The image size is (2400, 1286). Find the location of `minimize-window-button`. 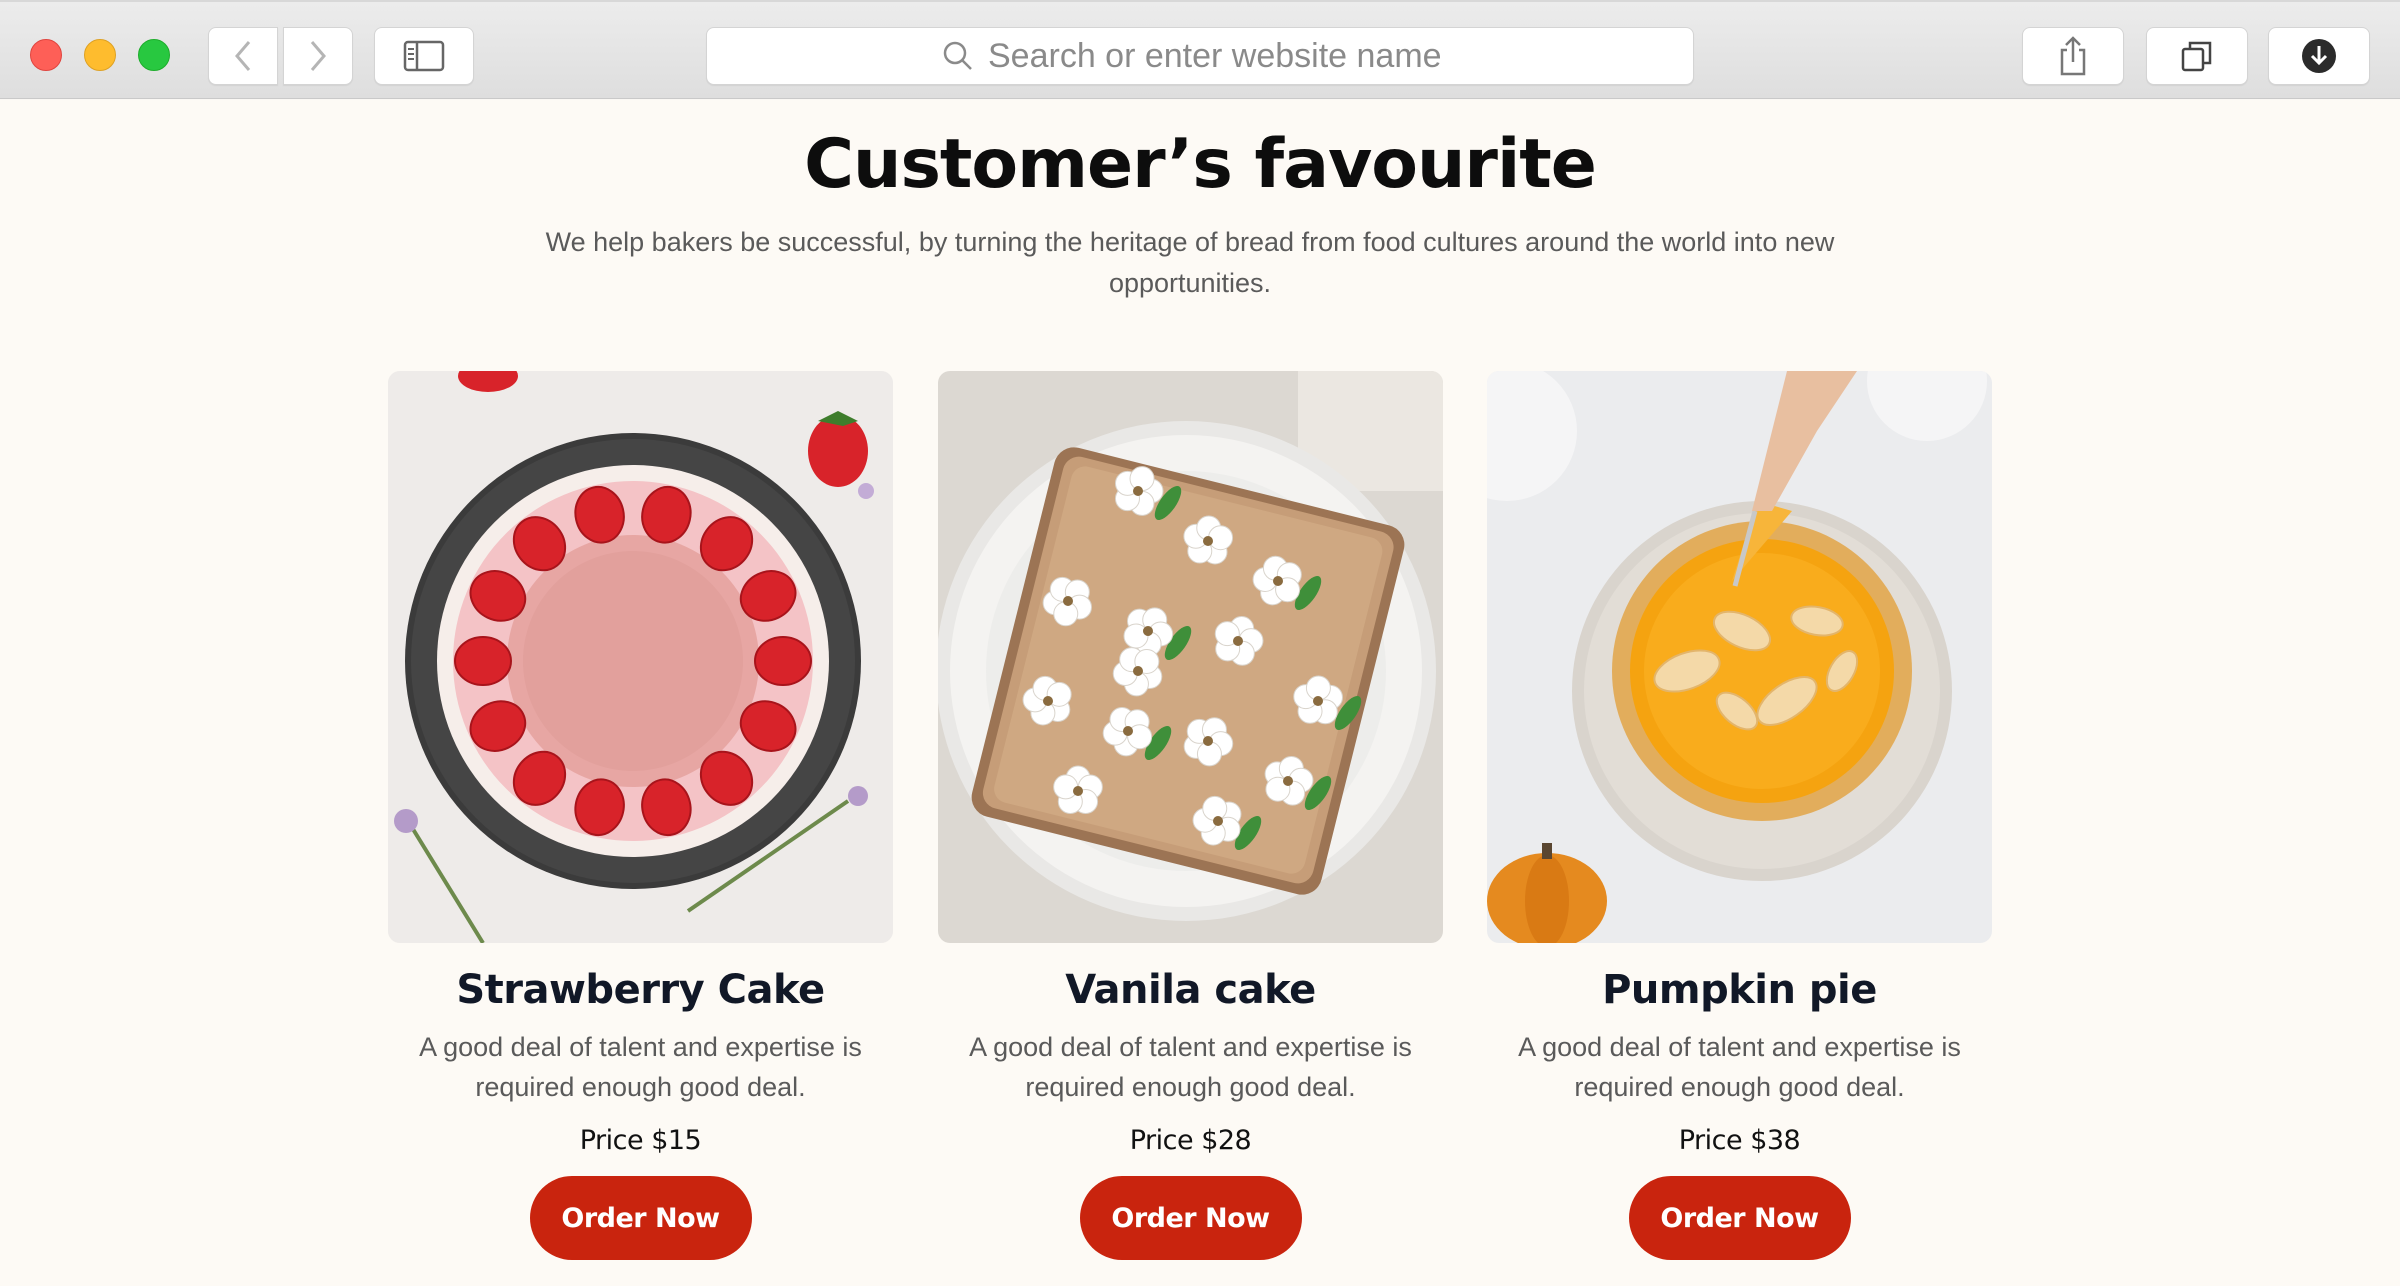

minimize-window-button is located at coordinates (100, 55).